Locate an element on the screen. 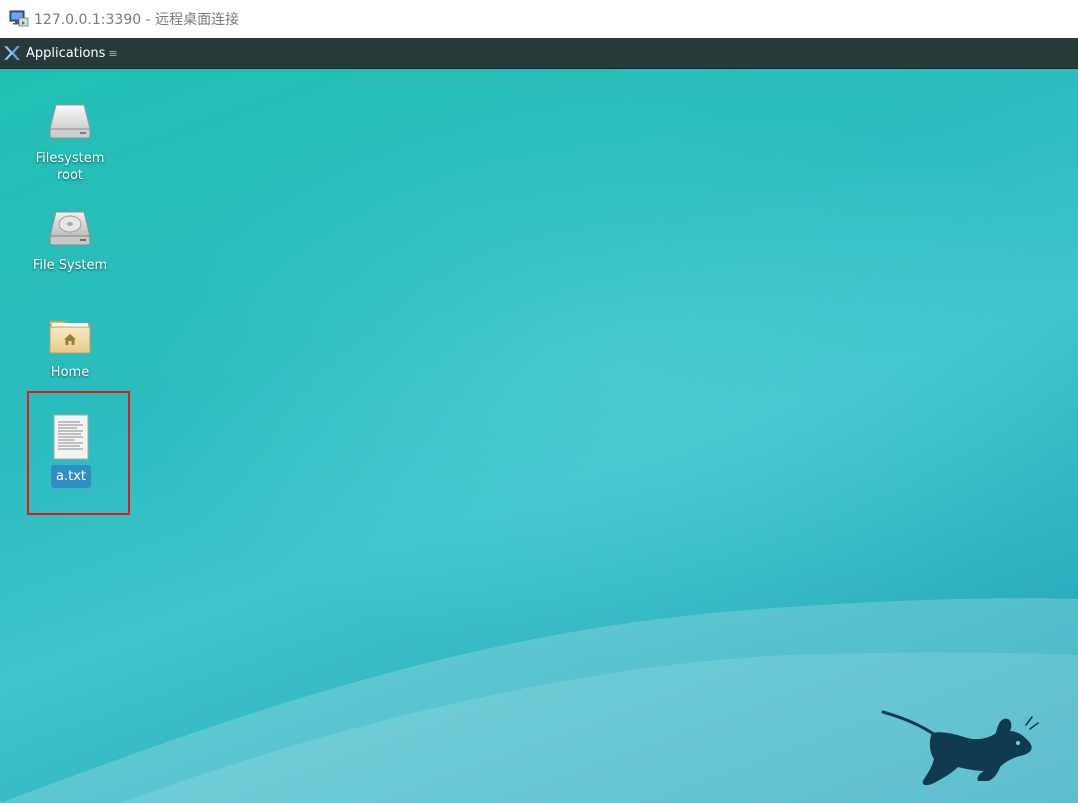 Image resolution: width=1078 pixels, height=803 pixels. desktop-icon-file-system: File System is located at coordinates (70, 240).